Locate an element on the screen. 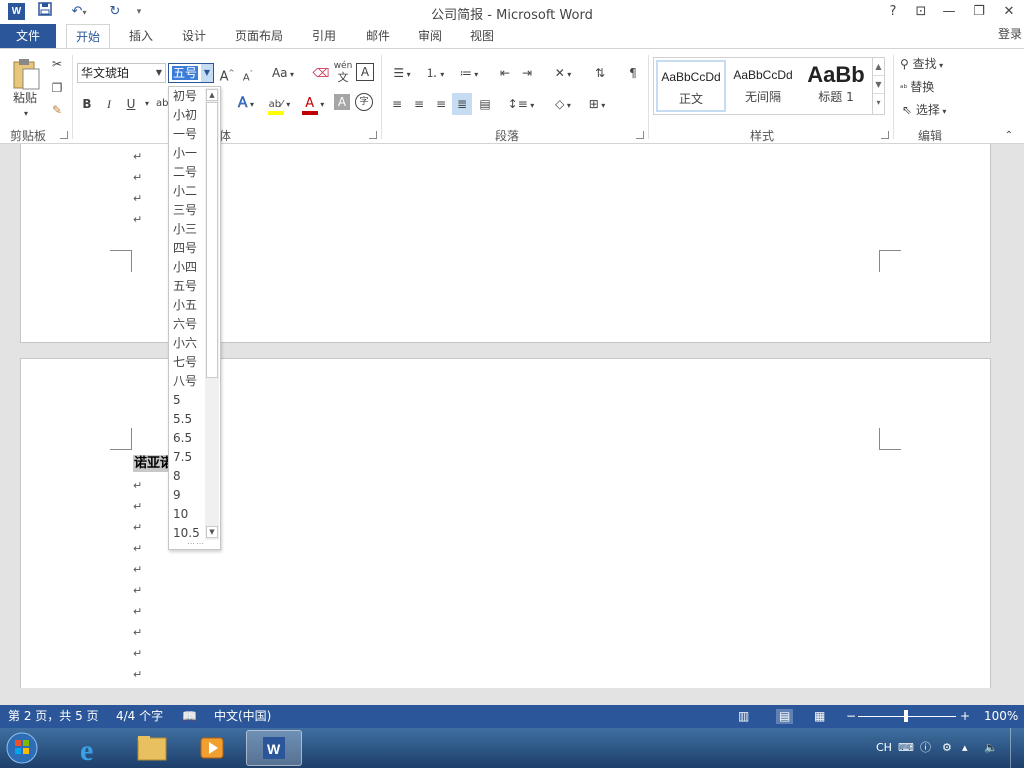  align-center-icon: ≡ is located at coordinates (419, 104).